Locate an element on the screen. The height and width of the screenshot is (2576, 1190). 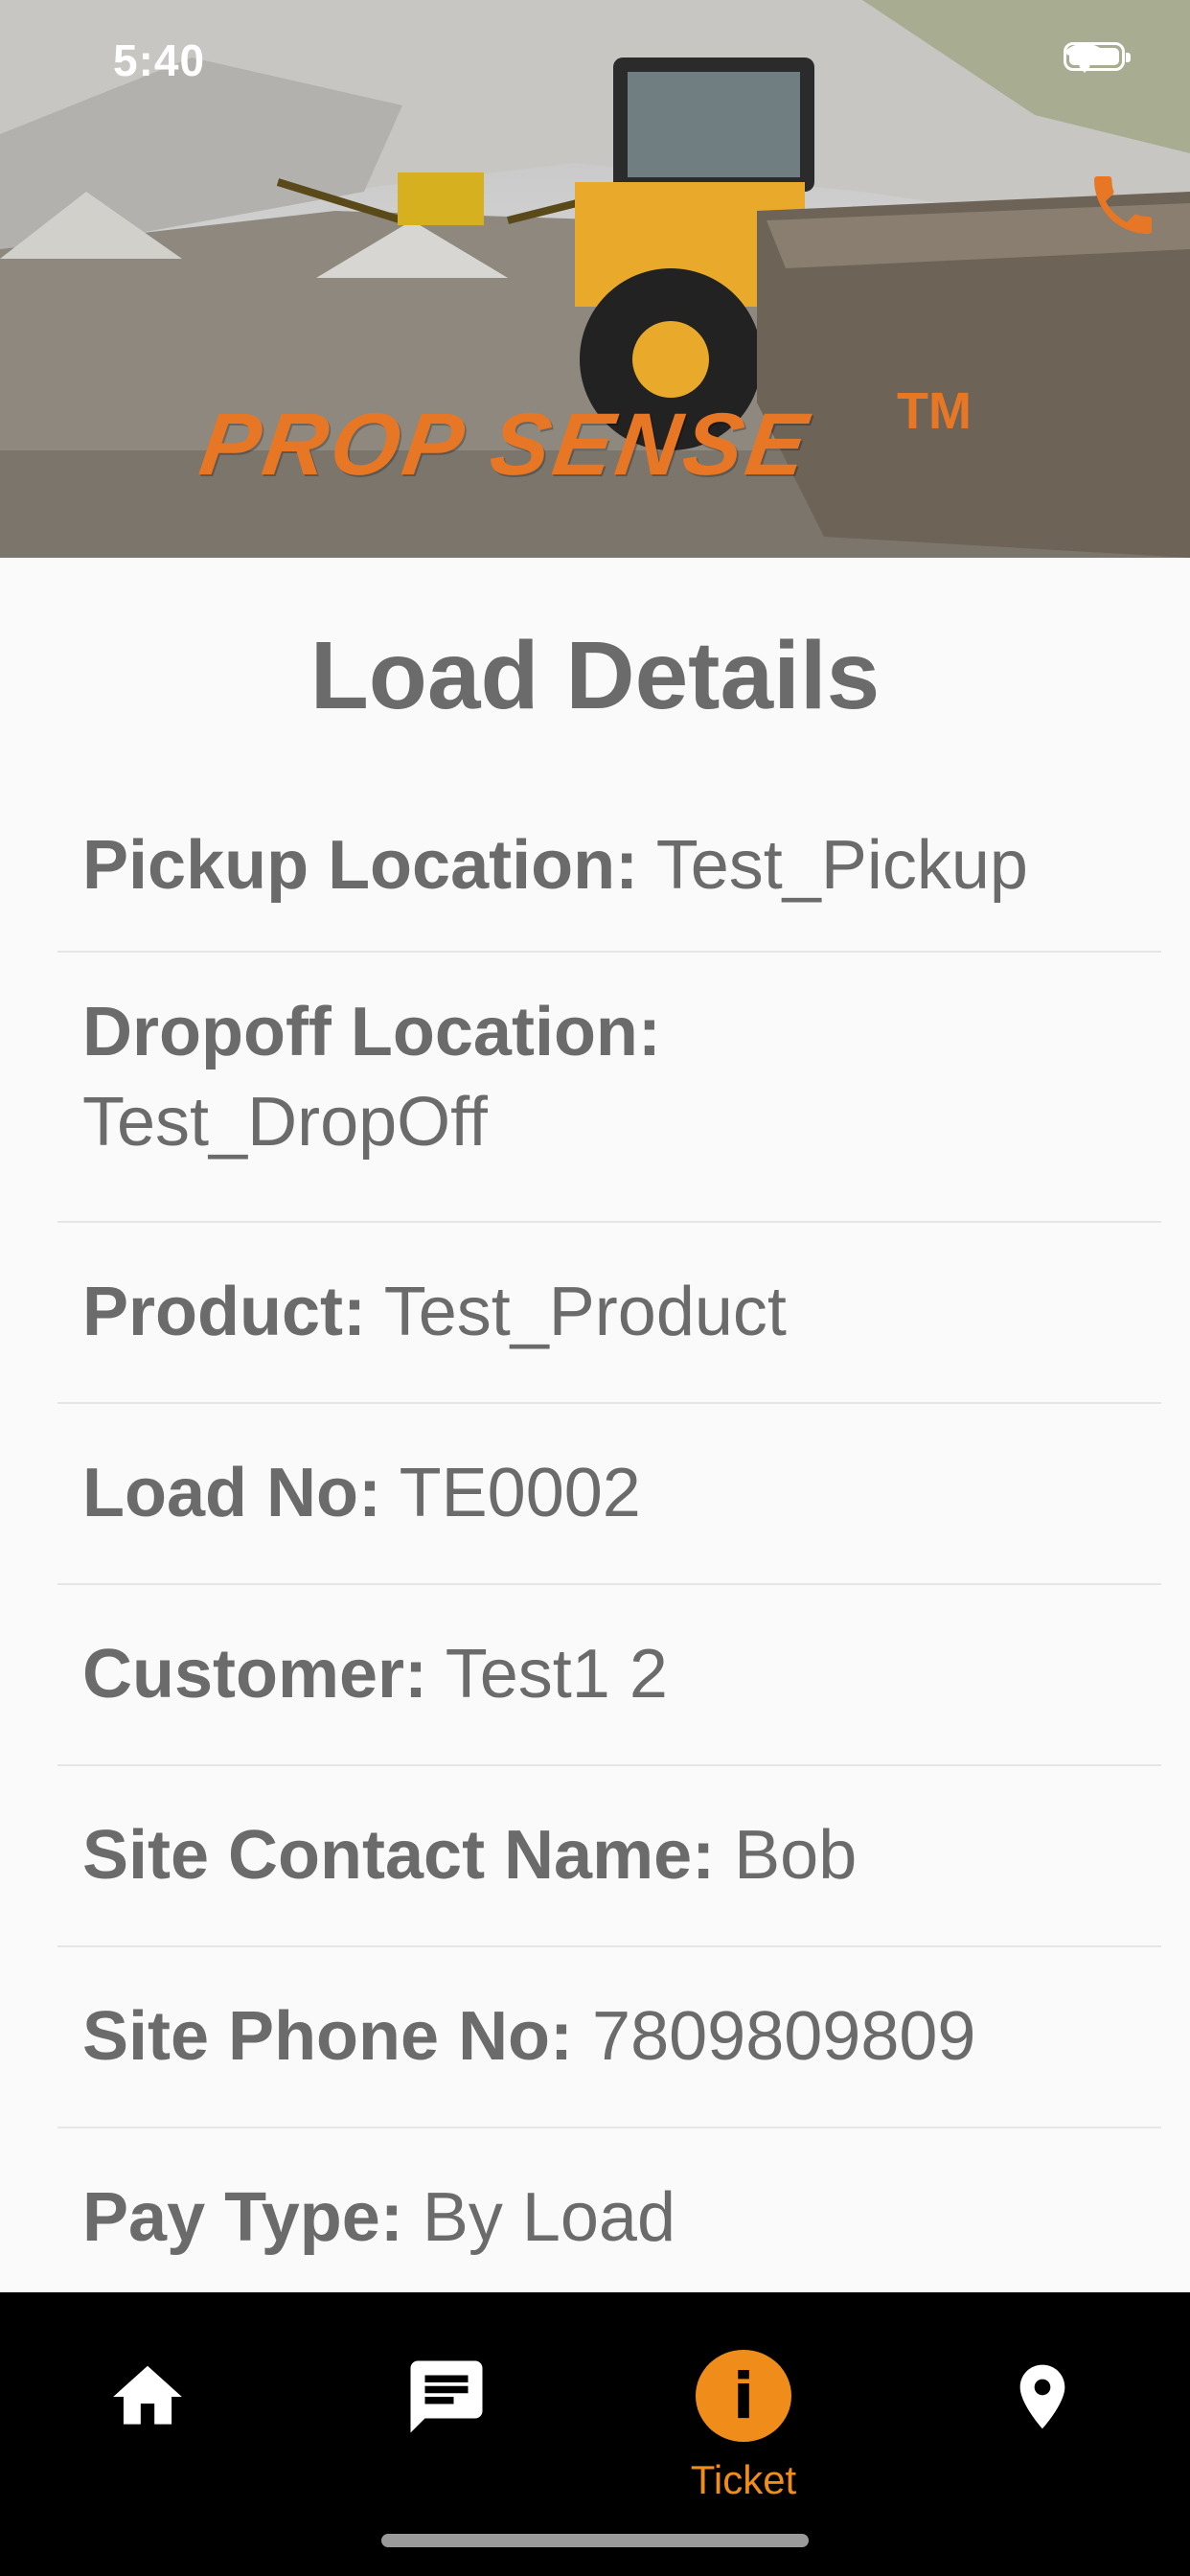
detail-row-product: Product: Test_Product is located at coordinates (609, 1313).